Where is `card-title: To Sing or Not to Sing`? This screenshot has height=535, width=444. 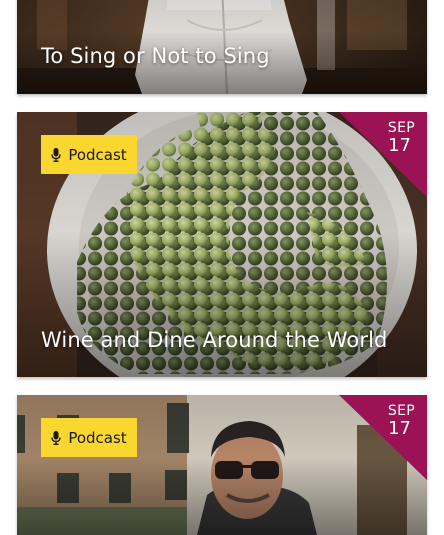 card-title: To Sing or Not to Sing is located at coordinates (155, 56).